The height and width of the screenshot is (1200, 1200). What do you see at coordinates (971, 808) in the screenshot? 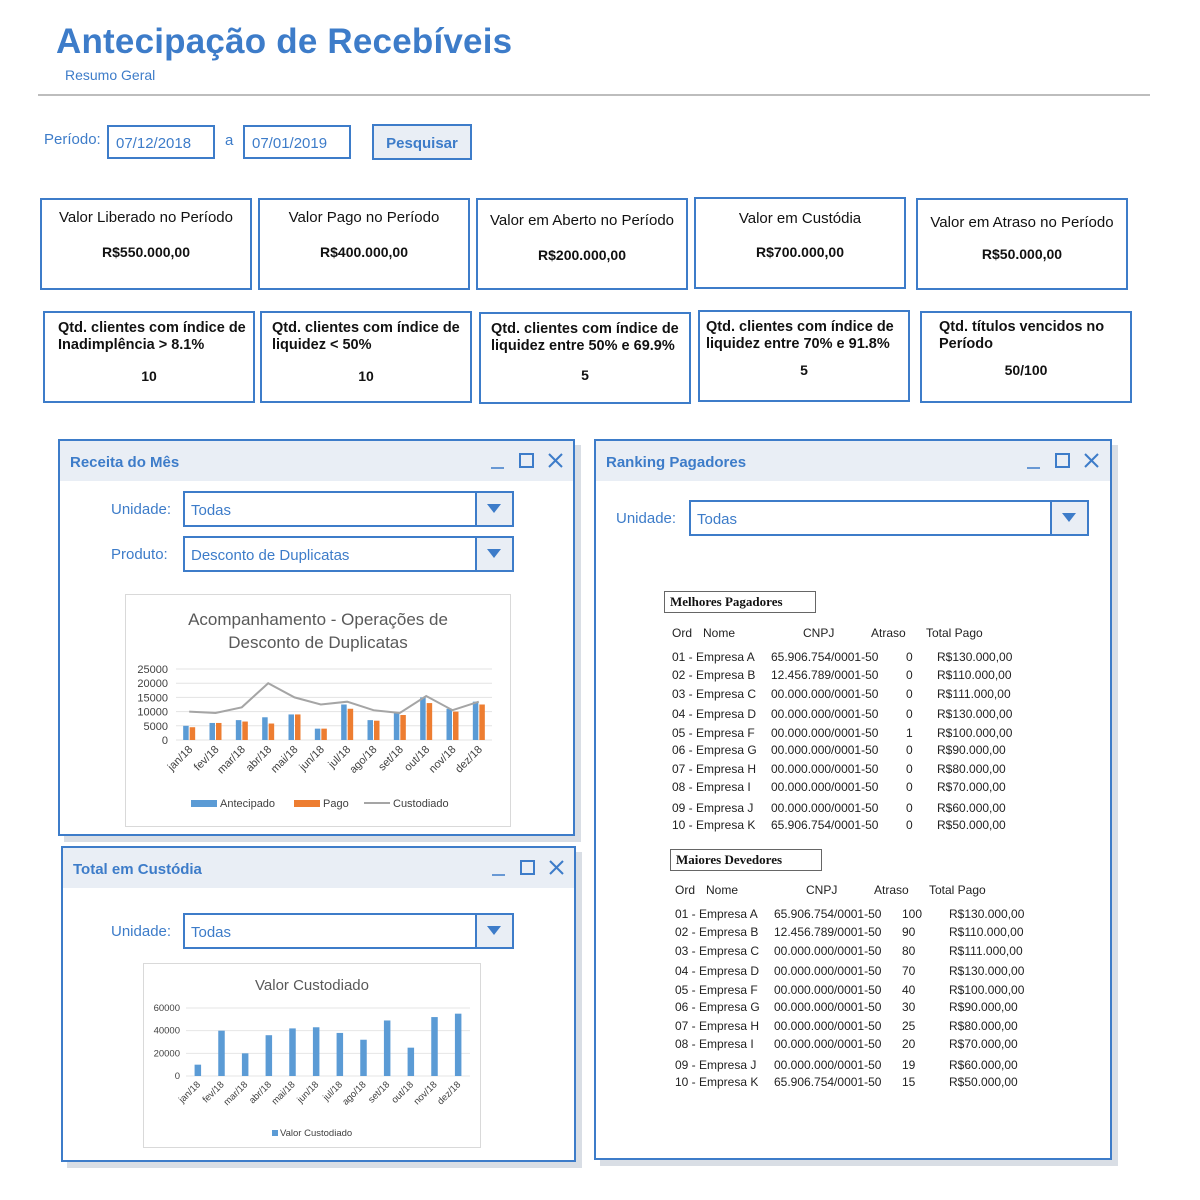
I see `total-cell: R$60.000,00` at bounding box center [971, 808].